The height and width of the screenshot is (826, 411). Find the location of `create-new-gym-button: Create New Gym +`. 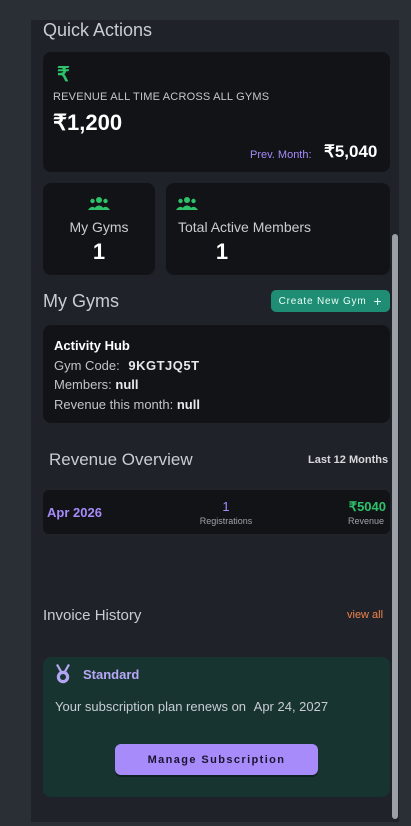

create-new-gym-button: Create New Gym + is located at coordinates (330, 301).